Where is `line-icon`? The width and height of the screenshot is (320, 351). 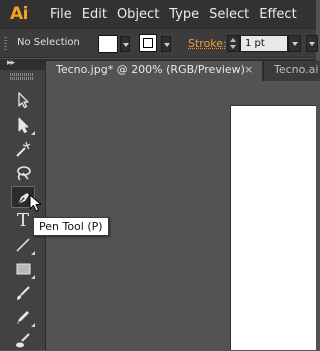 line-icon is located at coordinates (23, 245).